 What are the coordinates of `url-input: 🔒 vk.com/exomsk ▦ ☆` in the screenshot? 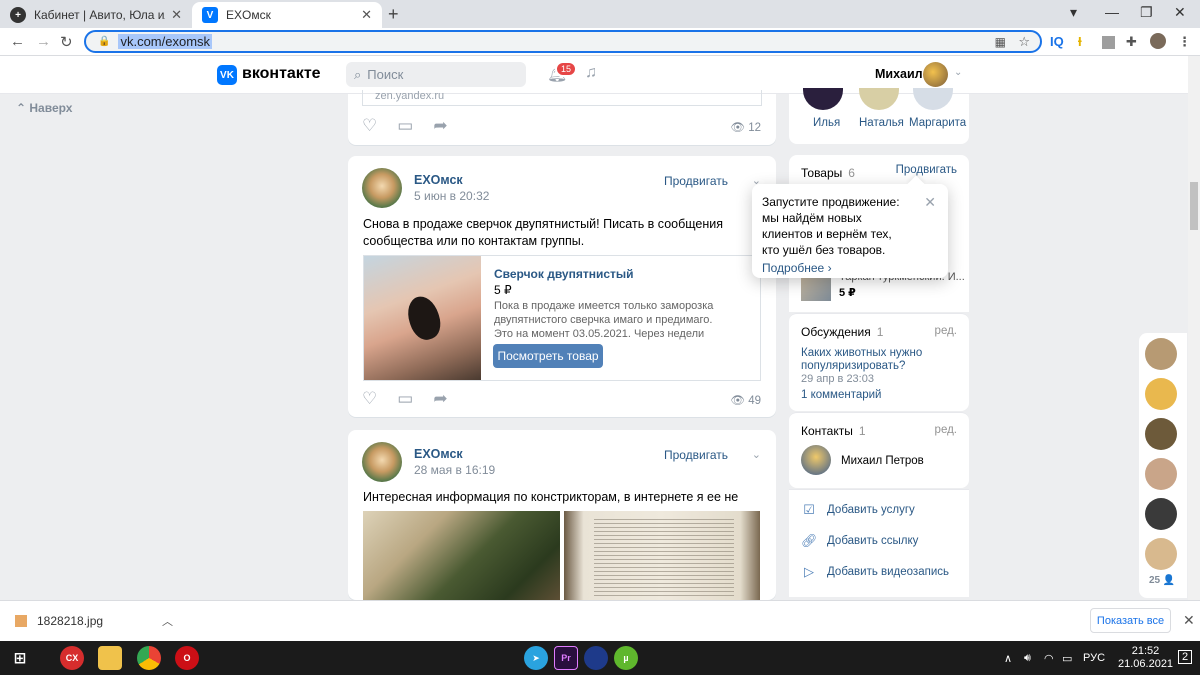 It's located at (563, 41).